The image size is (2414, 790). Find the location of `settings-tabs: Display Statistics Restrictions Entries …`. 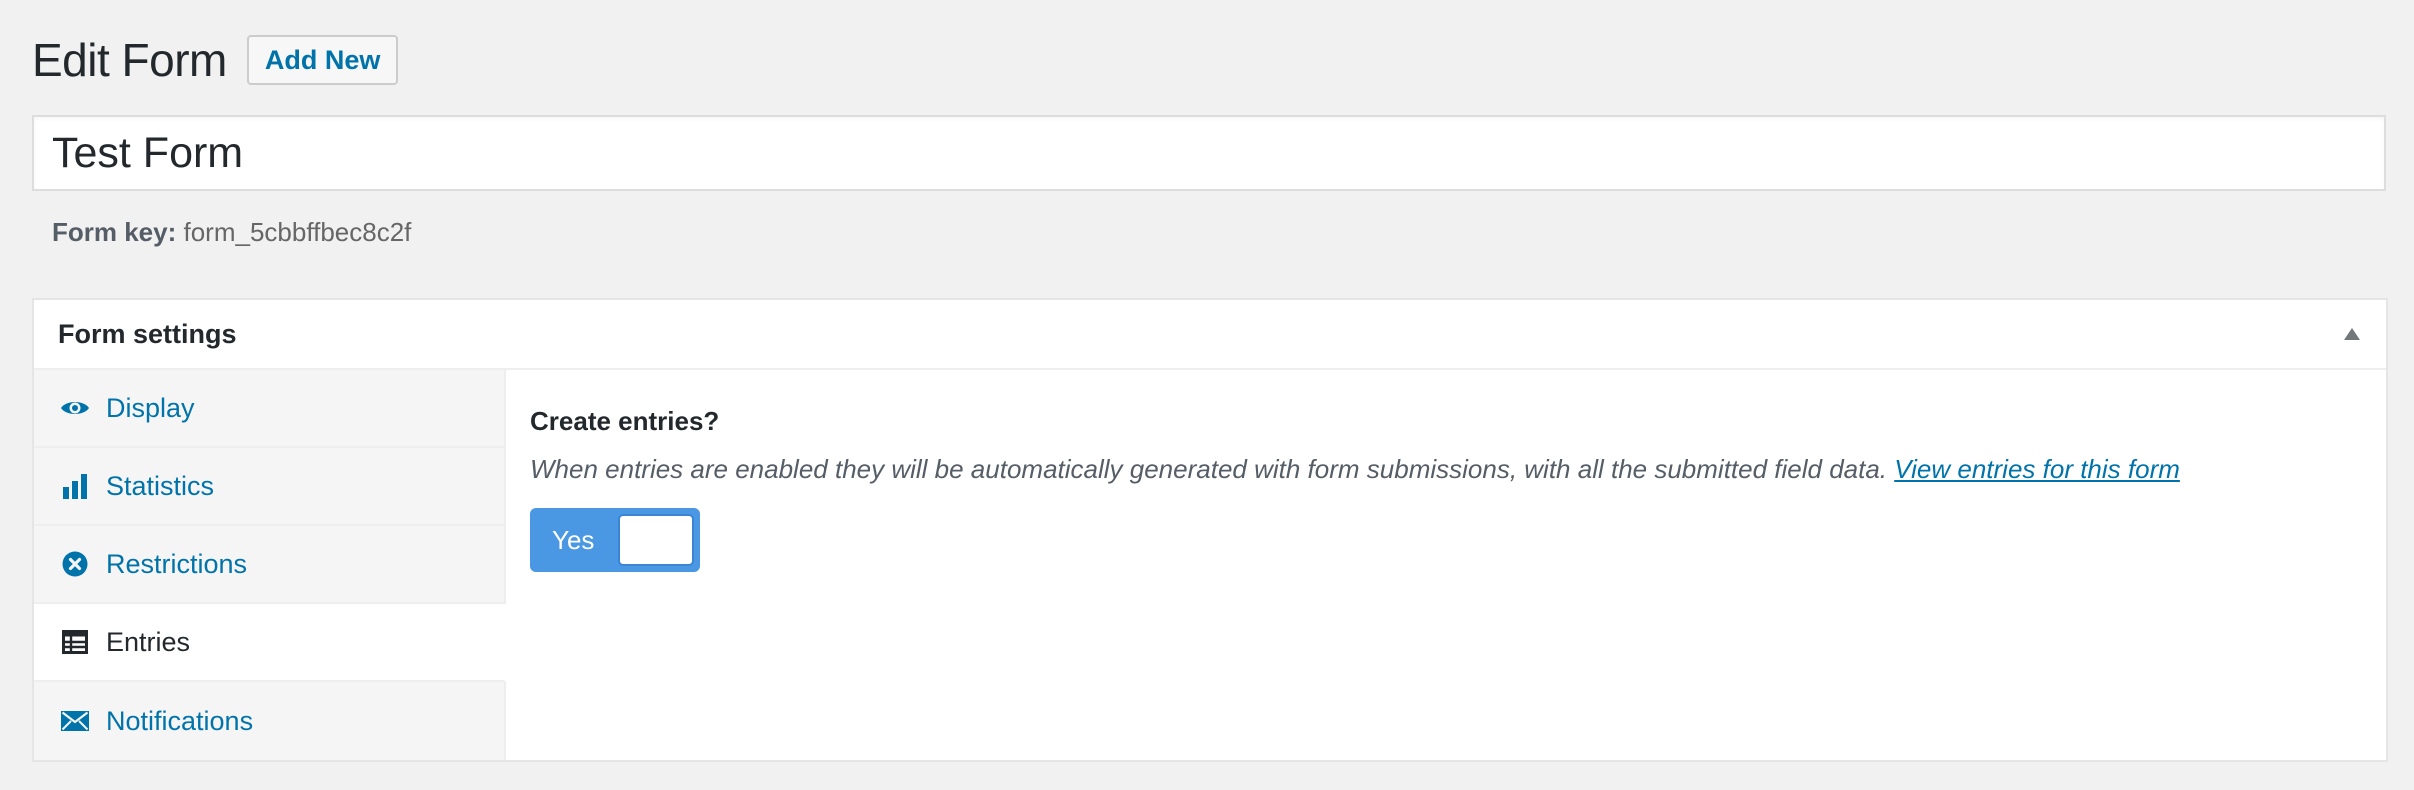

settings-tabs: Display Statistics Restrictions Entries … is located at coordinates (270, 565).